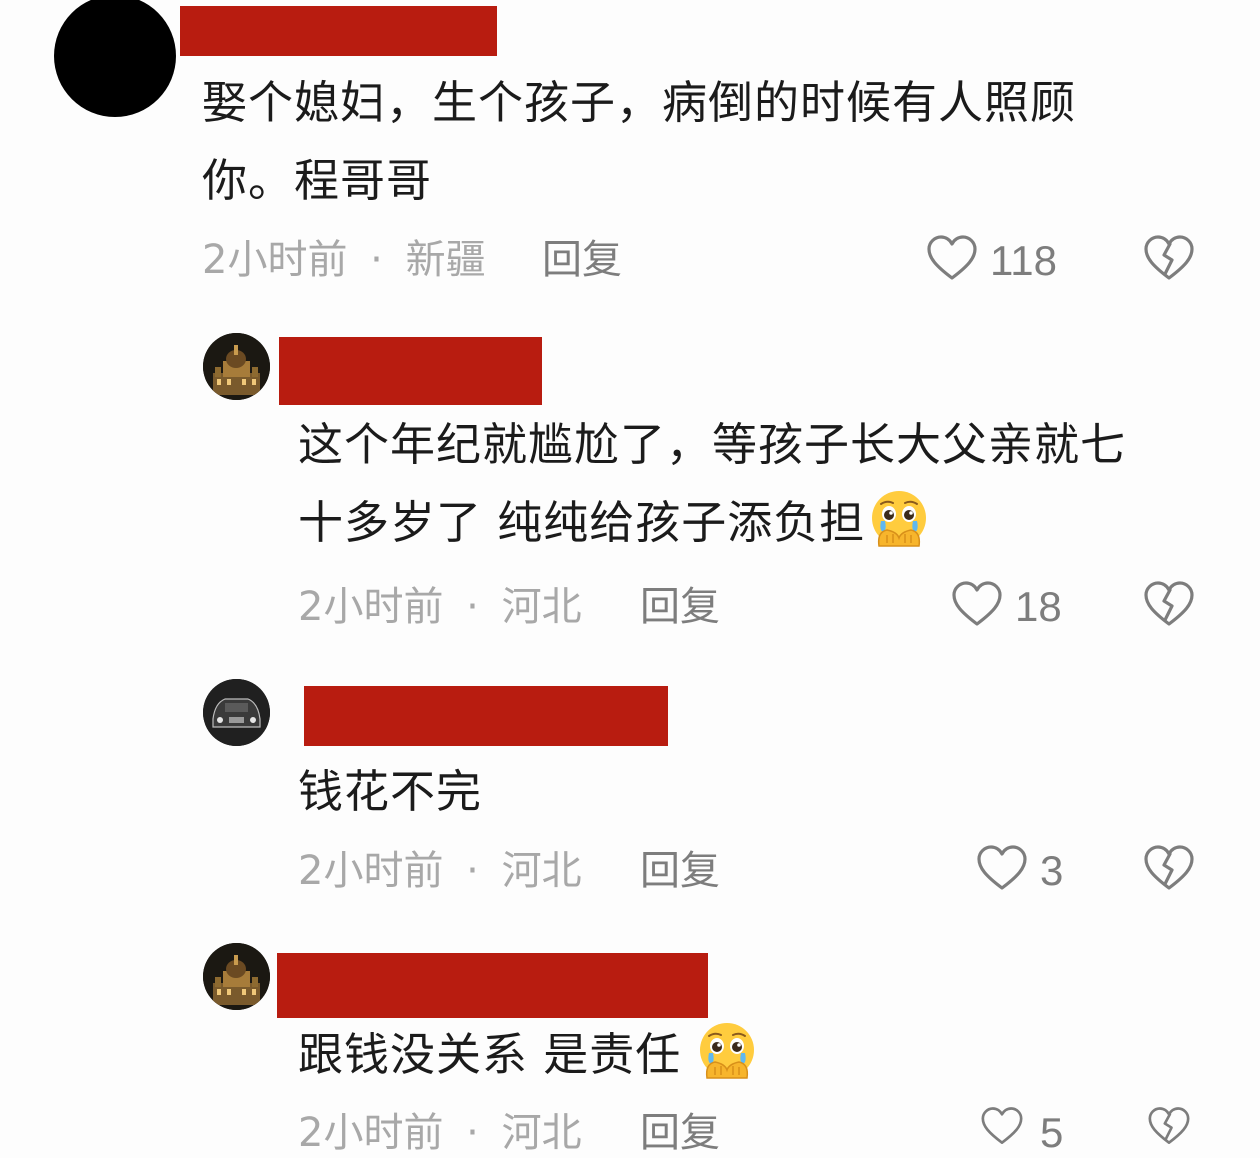 The height and width of the screenshot is (1158, 1260). What do you see at coordinates (490, 1054) in the screenshot?
I see `comment-text-segment: 跟钱没关系 是责任` at bounding box center [490, 1054].